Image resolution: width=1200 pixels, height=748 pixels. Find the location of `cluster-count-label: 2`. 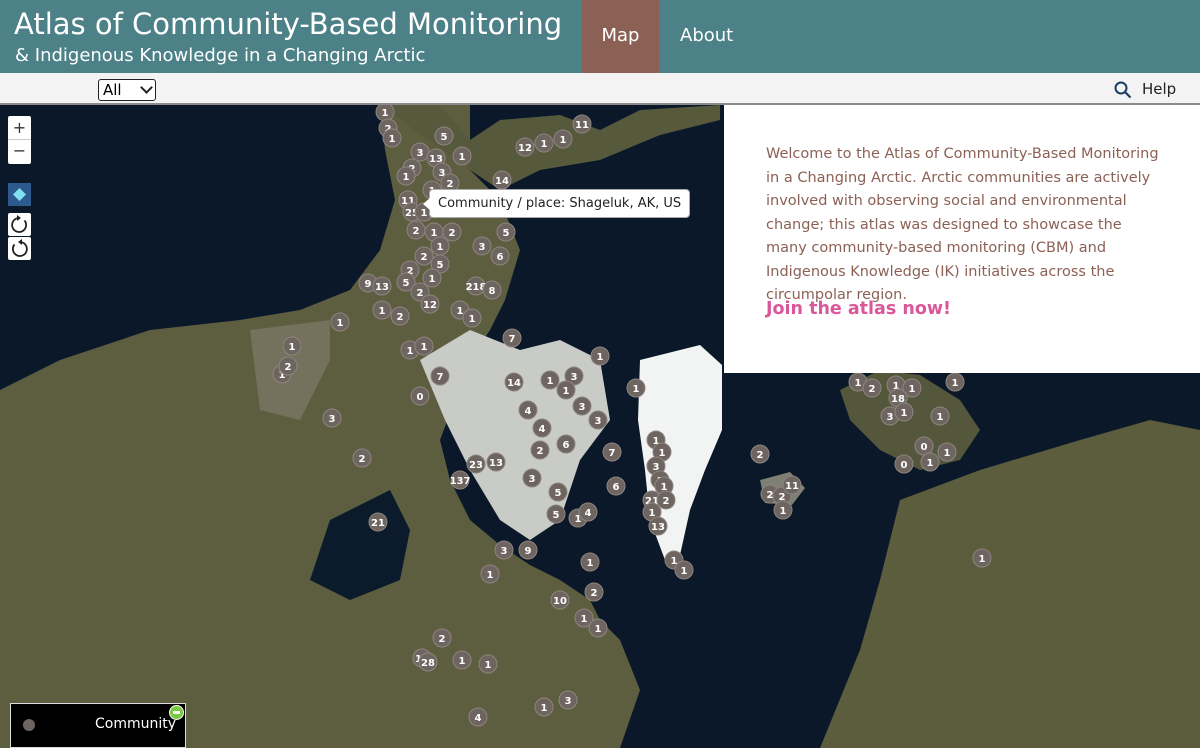

cluster-count-label: 2 is located at coordinates (540, 451).